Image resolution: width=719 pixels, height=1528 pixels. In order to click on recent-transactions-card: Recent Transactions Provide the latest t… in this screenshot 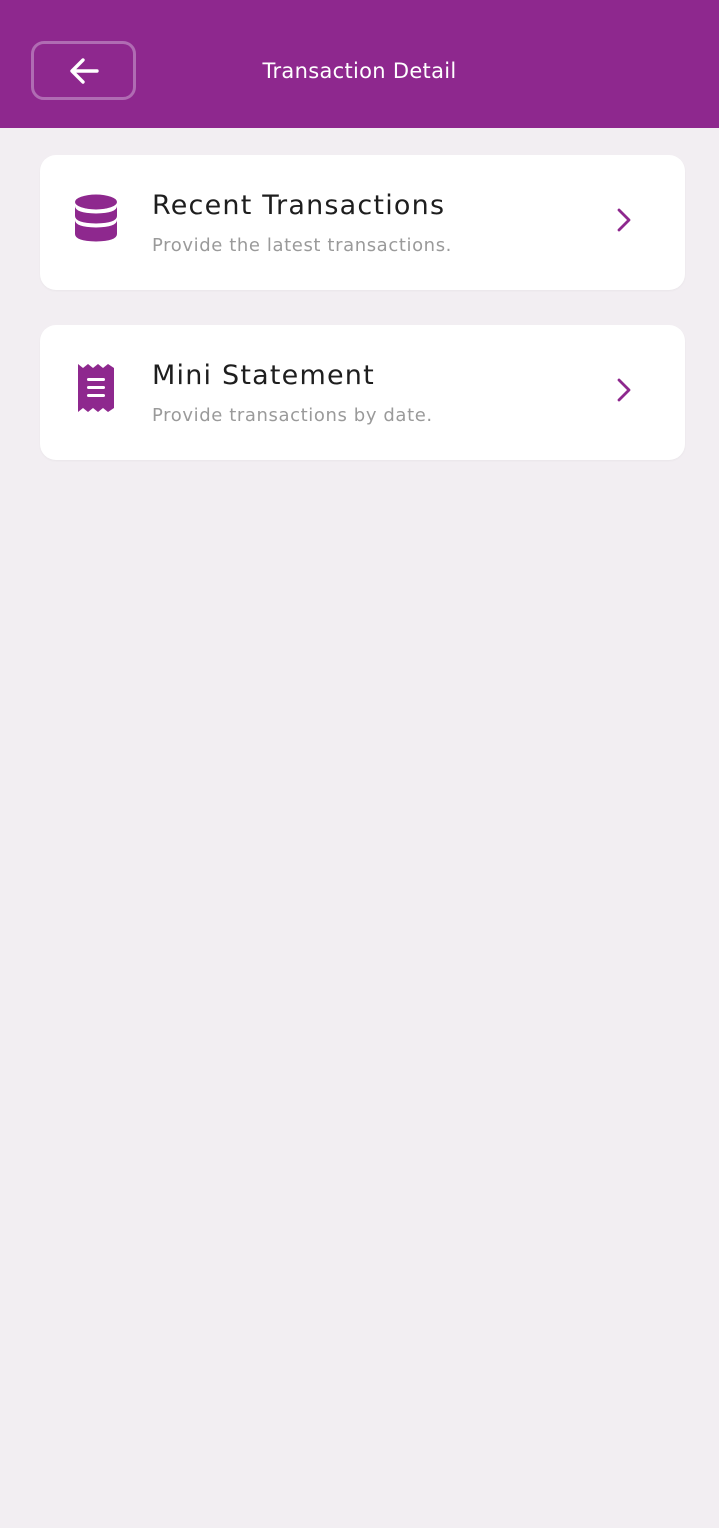, I will do `click(362, 222)`.